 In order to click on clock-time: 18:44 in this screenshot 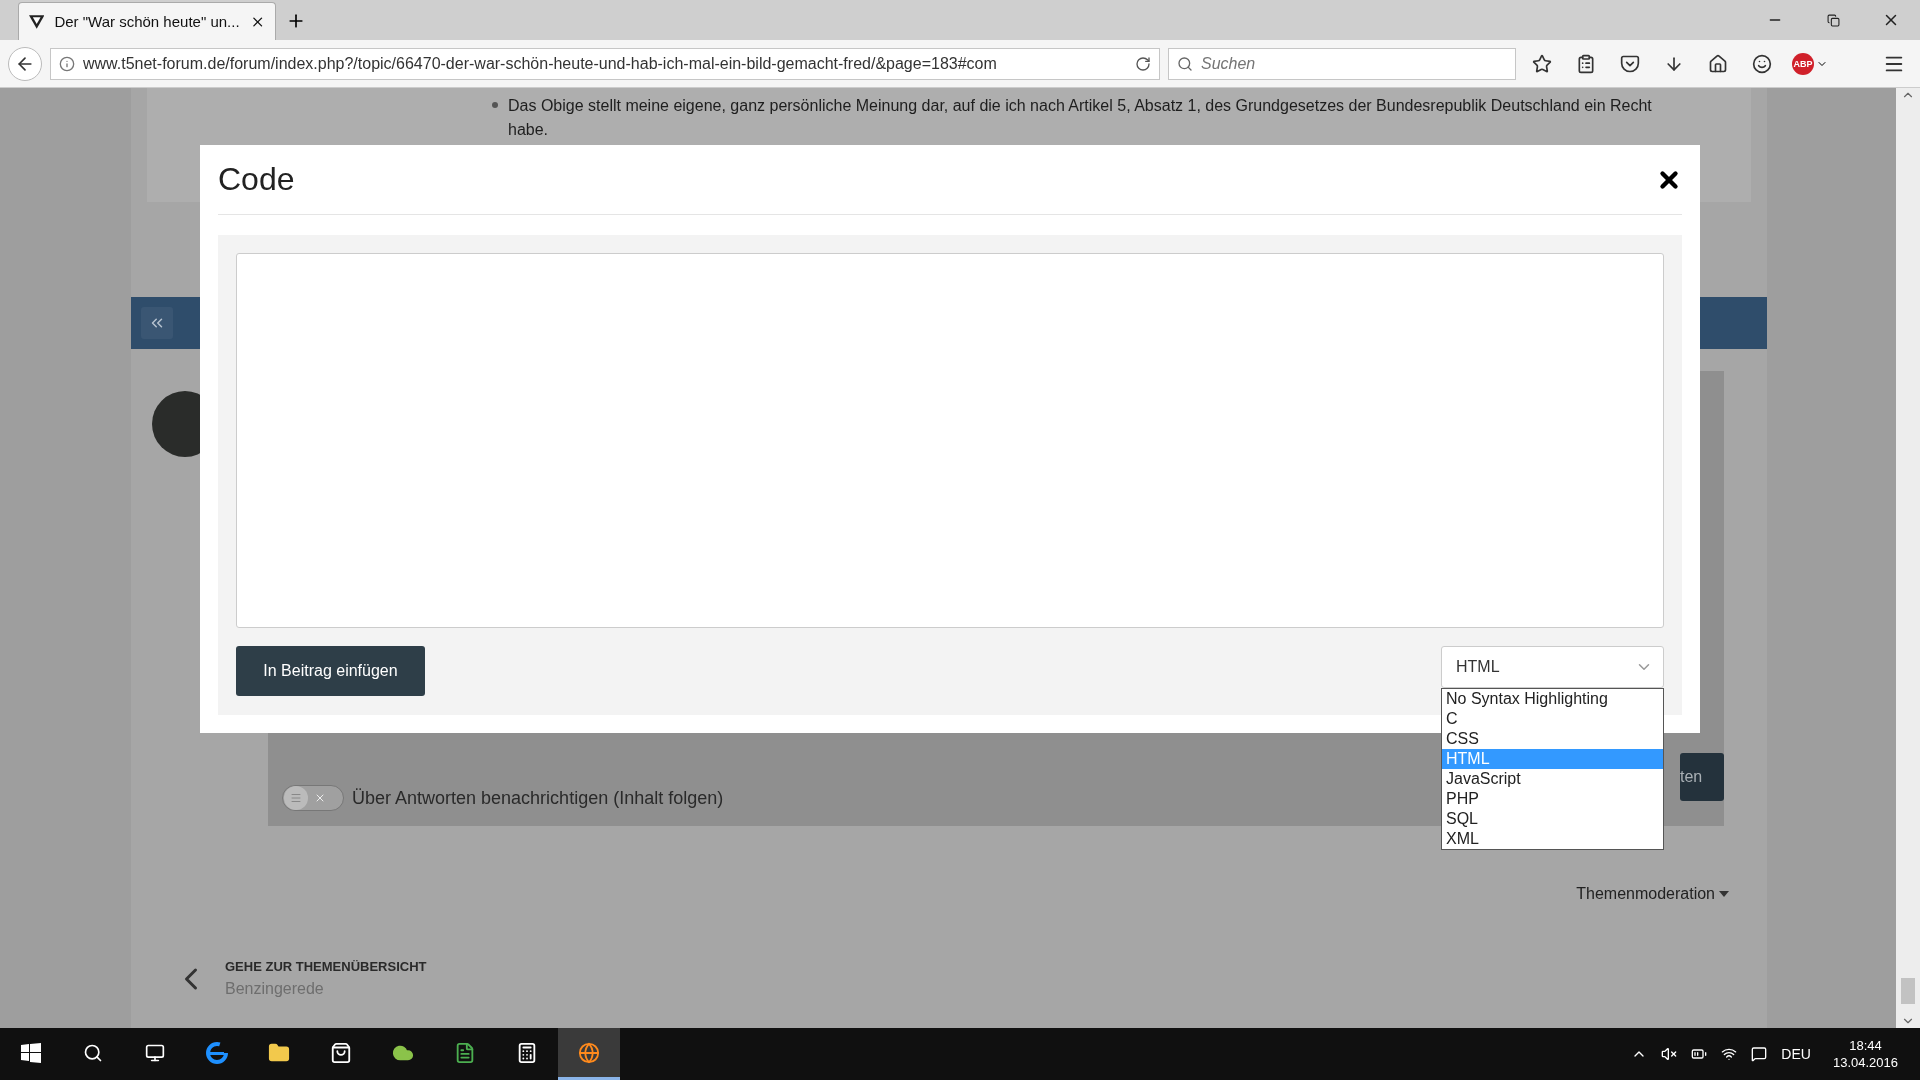, I will do `click(1865, 1045)`.